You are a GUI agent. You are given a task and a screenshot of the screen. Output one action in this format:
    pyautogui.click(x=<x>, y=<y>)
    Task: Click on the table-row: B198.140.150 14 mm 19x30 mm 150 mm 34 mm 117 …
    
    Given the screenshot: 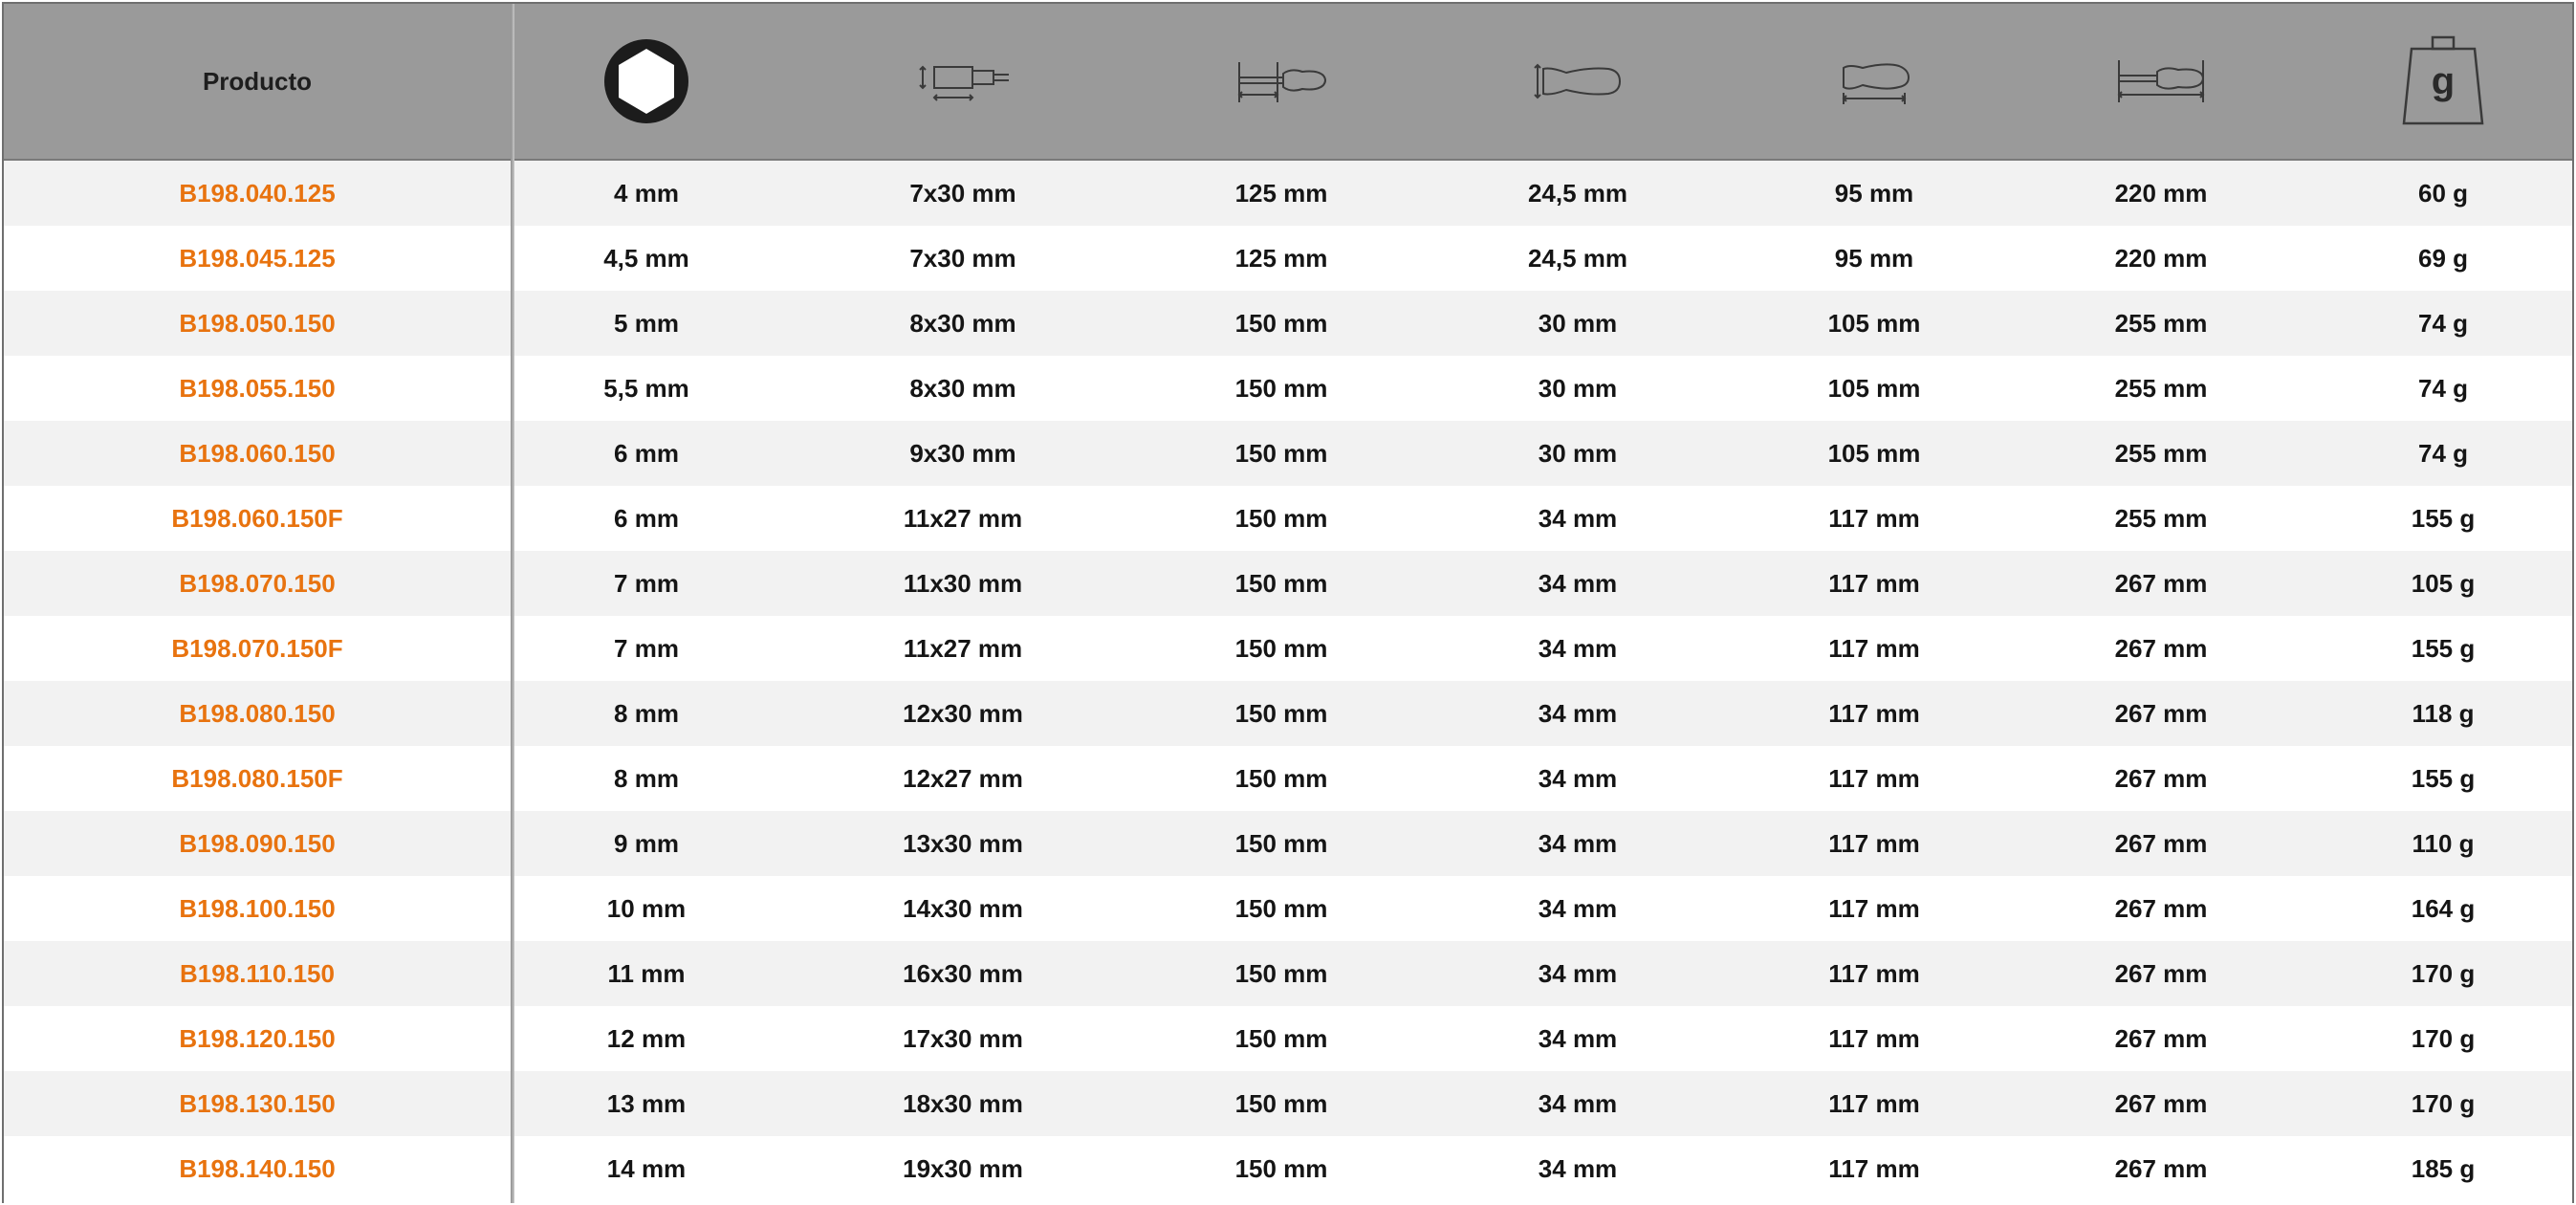 What is the action you would take?
    pyautogui.click(x=1288, y=1169)
    